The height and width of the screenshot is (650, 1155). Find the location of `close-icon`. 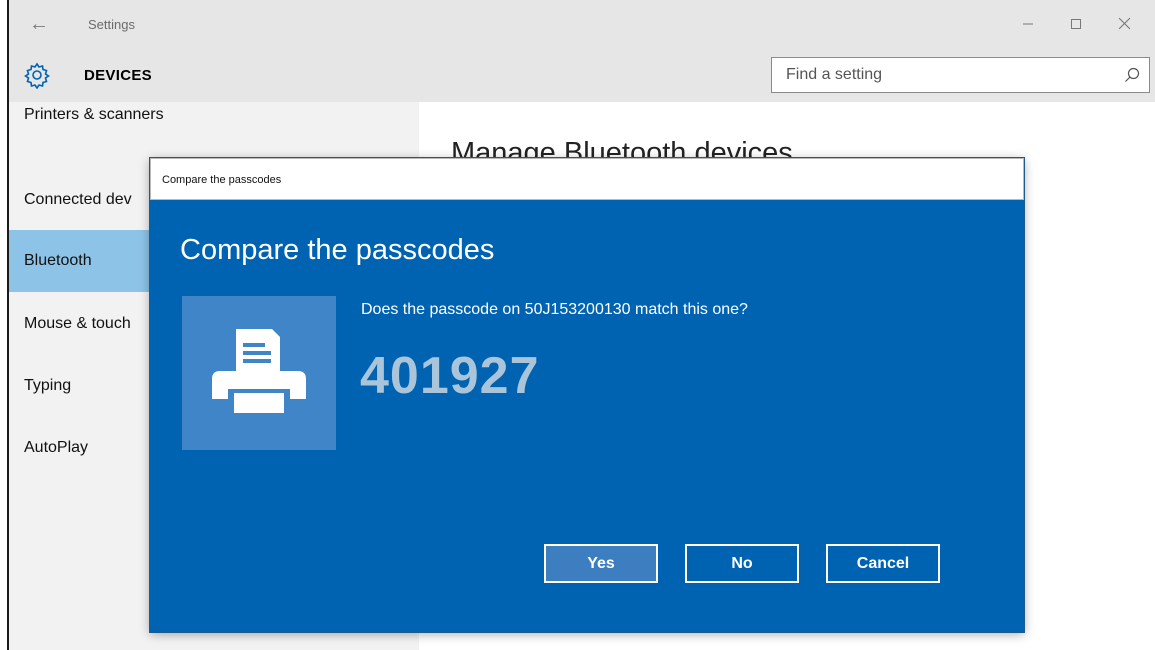

close-icon is located at coordinates (1124, 23).